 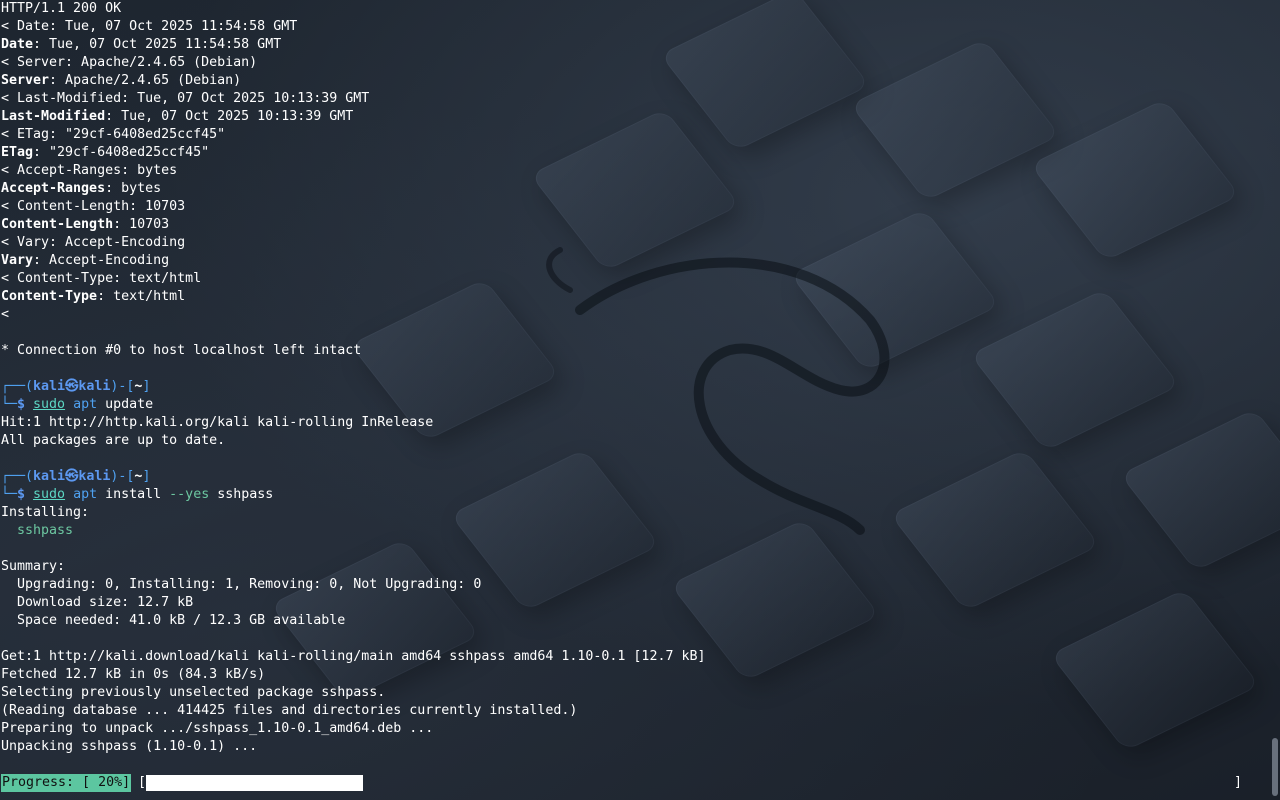 I want to click on summary-line: Download size: 12.7 kB, so click(x=97, y=602).